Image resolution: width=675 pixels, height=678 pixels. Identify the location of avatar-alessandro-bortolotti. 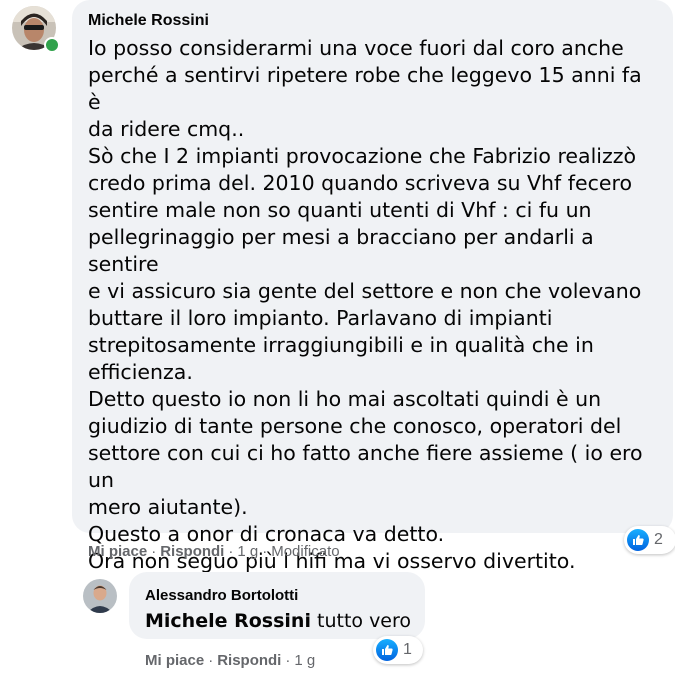
(100, 596).